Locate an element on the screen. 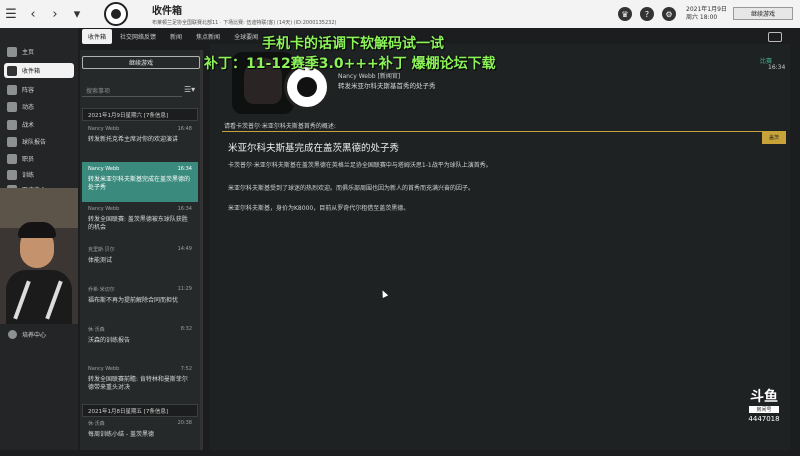 The height and width of the screenshot is (456, 800). stream-logo: 斗鱼 房间号 4447018 is located at coordinates (764, 413).